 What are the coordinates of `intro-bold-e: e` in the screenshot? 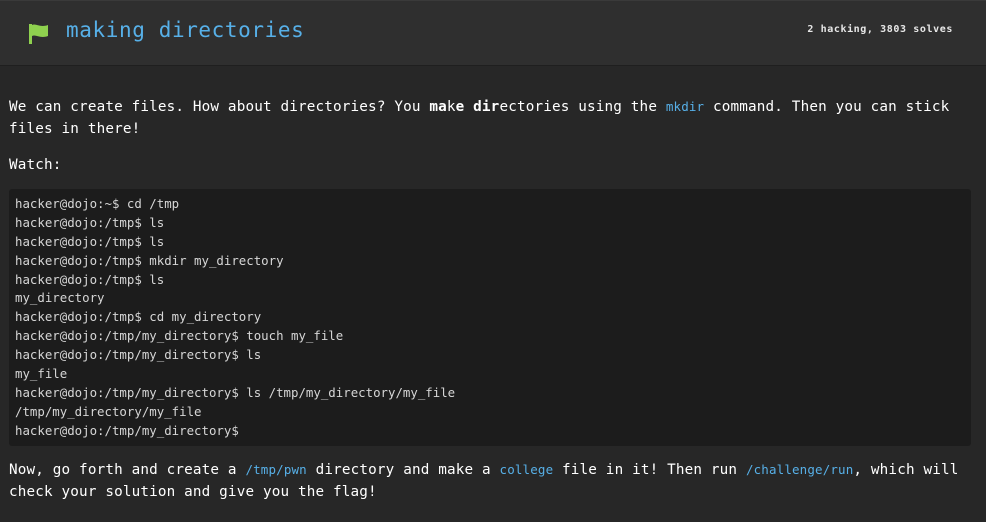 It's located at (464, 107).